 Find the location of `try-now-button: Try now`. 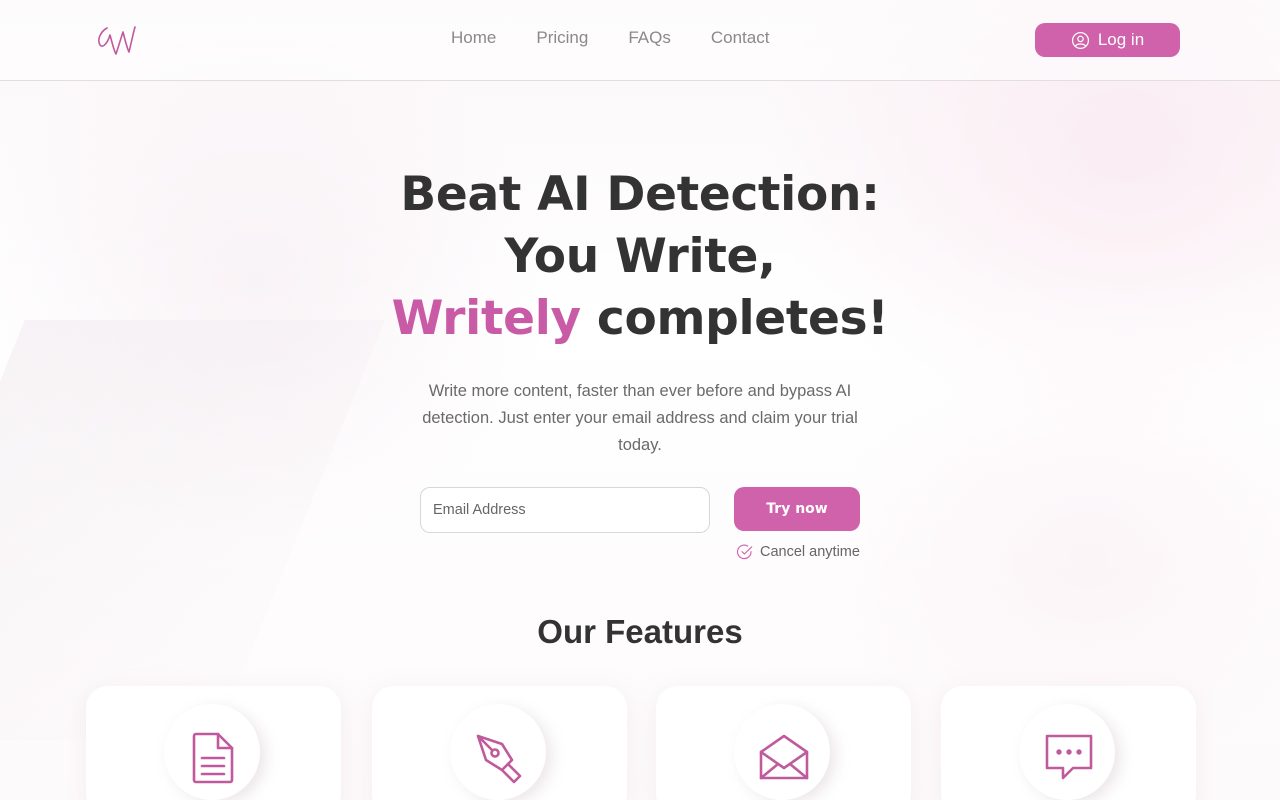

try-now-button: Try now is located at coordinates (797, 509).